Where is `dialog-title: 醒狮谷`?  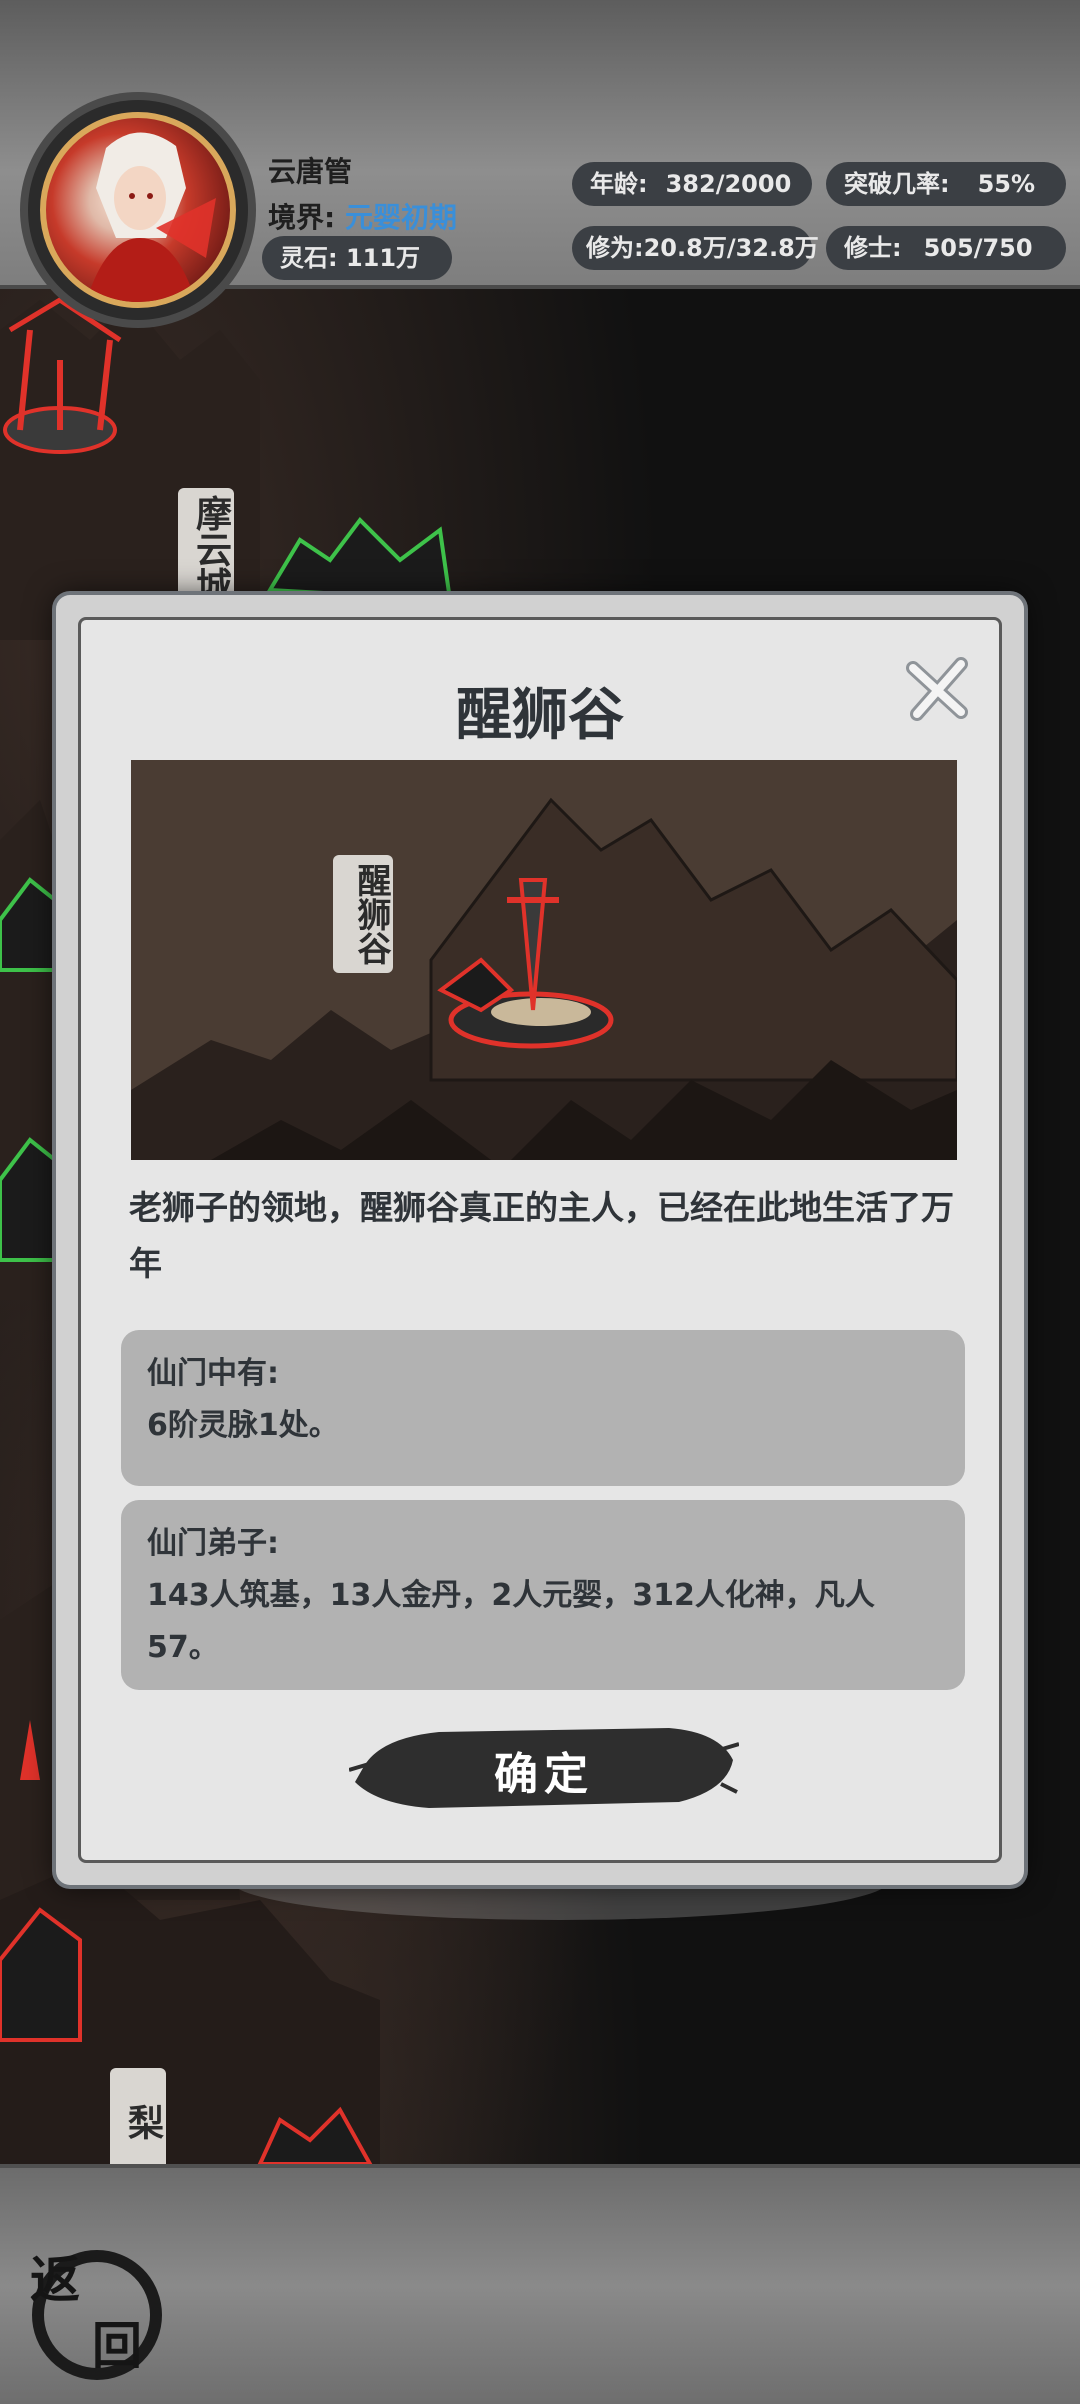 dialog-title: 醒狮谷 is located at coordinates (540, 715).